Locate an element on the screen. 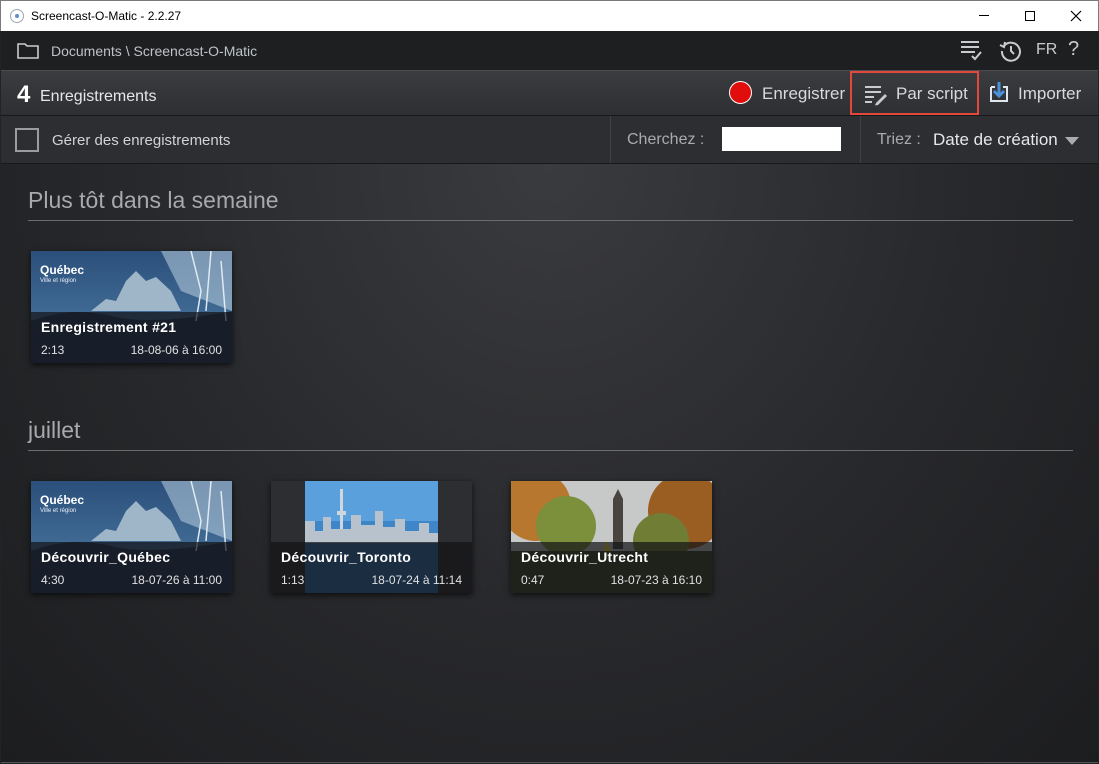 This screenshot has height=764, width=1099. recording-title: Découvrir_Québec is located at coordinates (106, 557).